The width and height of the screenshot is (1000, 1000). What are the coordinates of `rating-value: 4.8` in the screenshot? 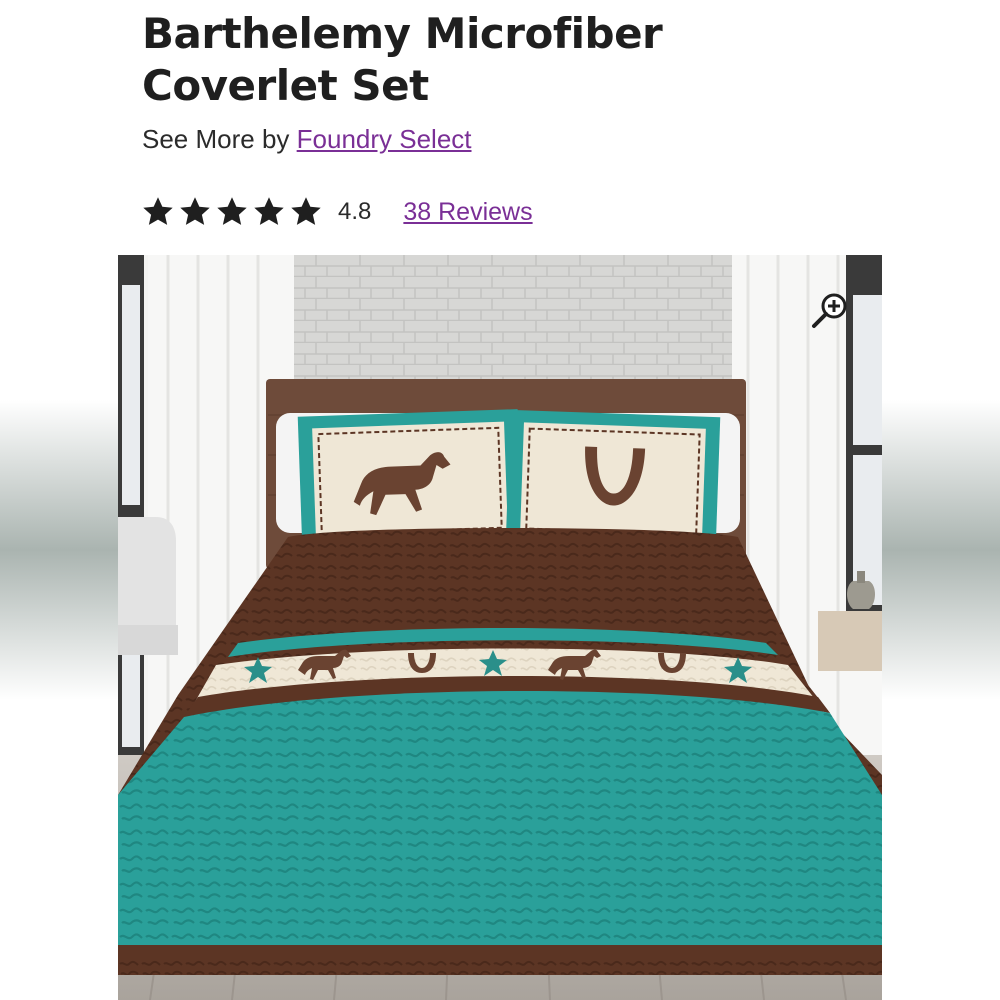 It's located at (355, 211).